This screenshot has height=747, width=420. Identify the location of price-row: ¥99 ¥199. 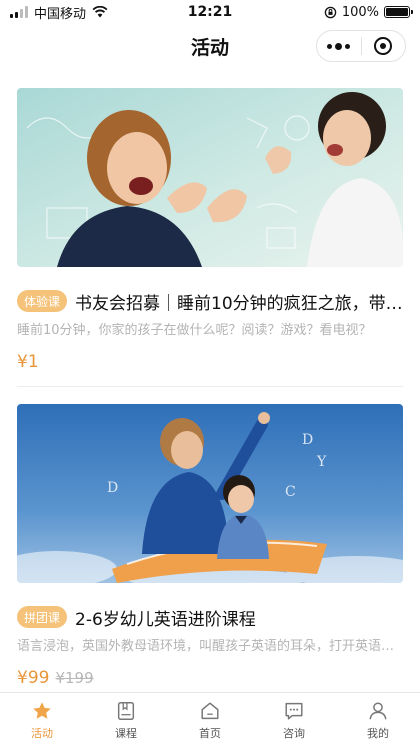
(210, 678).